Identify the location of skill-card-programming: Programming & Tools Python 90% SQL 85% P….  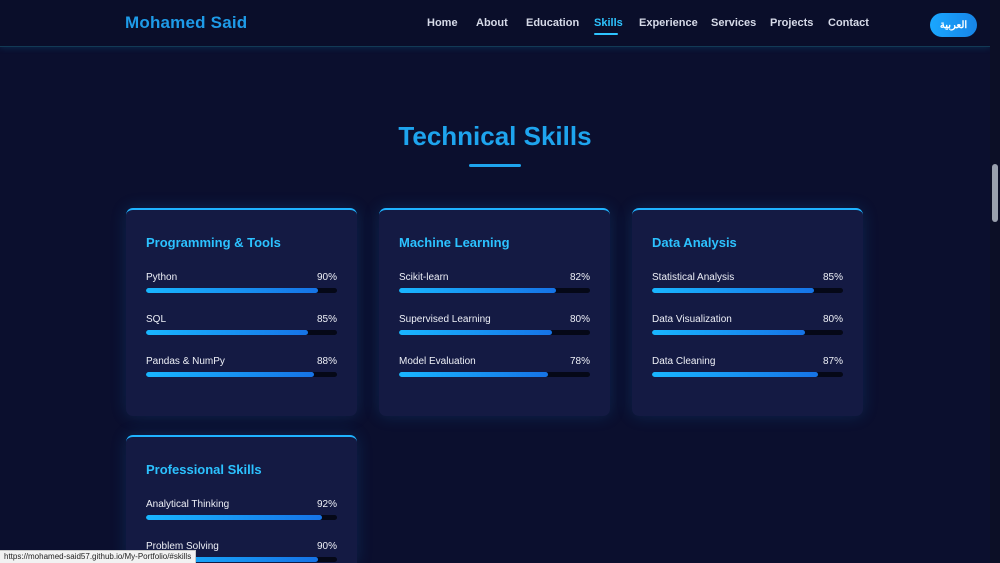
(241, 312).